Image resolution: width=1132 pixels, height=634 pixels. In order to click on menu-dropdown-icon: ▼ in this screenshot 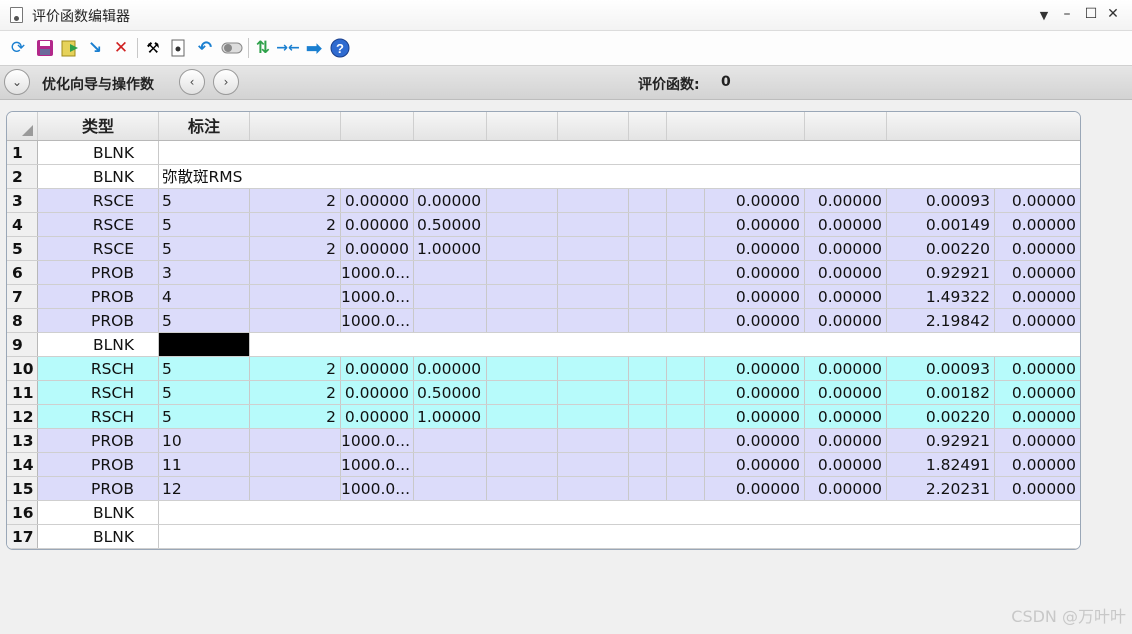, I will do `click(1044, 15)`.